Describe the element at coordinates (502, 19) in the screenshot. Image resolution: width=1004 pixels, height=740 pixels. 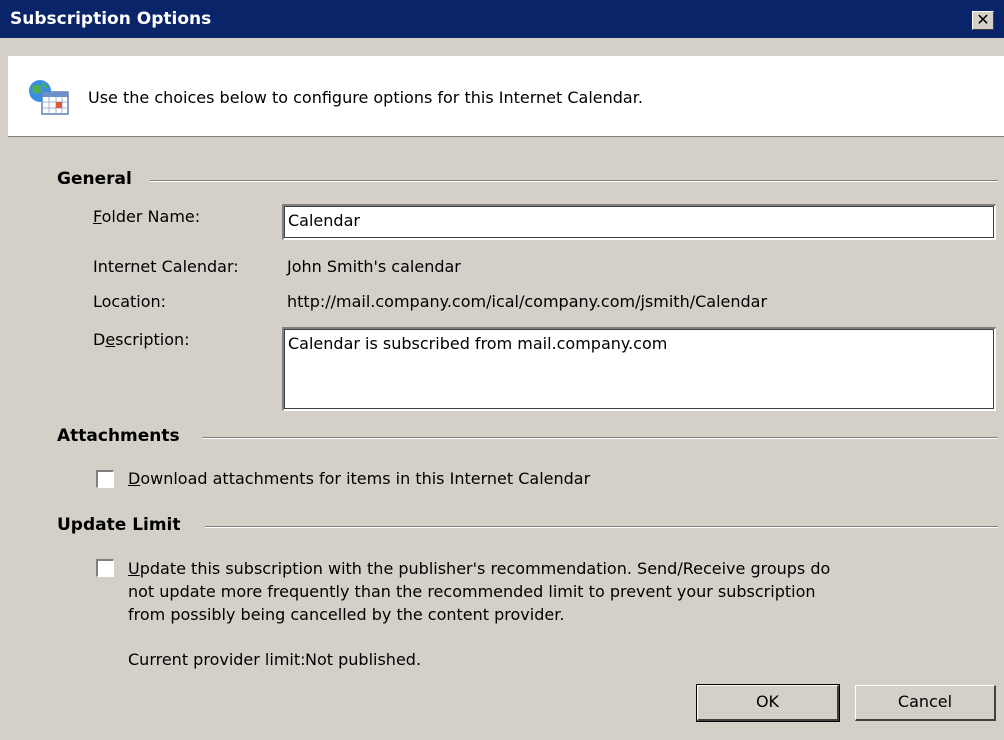
I see `title-bar: Subscription Options ✕` at that location.